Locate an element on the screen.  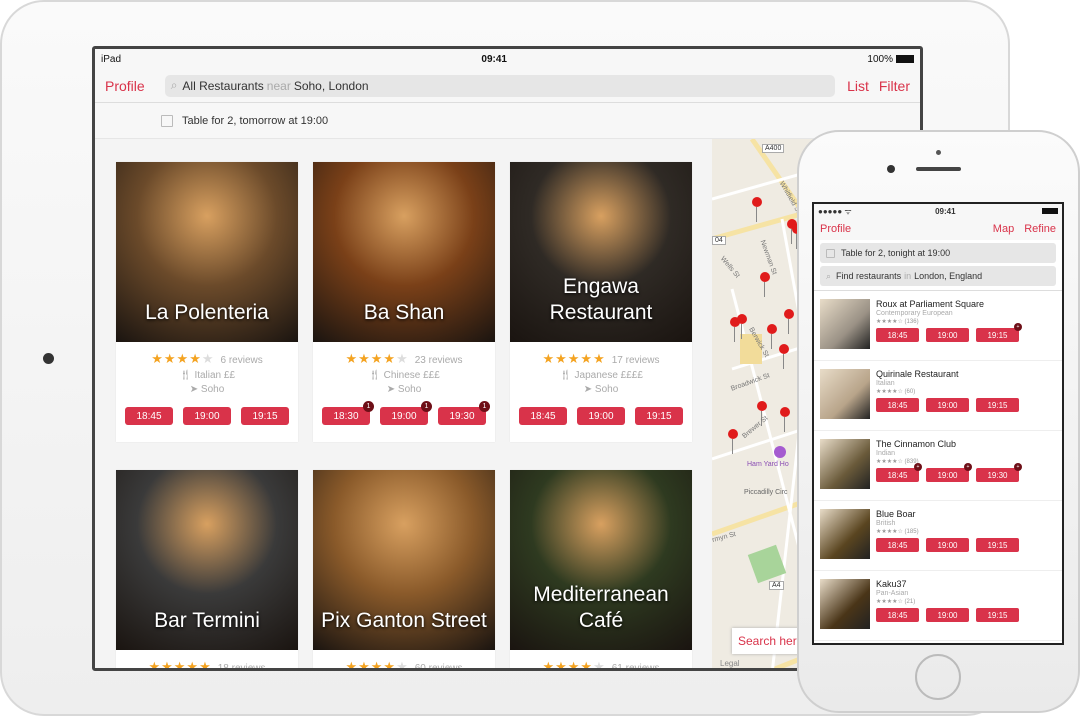
home-button is located at coordinates (938, 677).